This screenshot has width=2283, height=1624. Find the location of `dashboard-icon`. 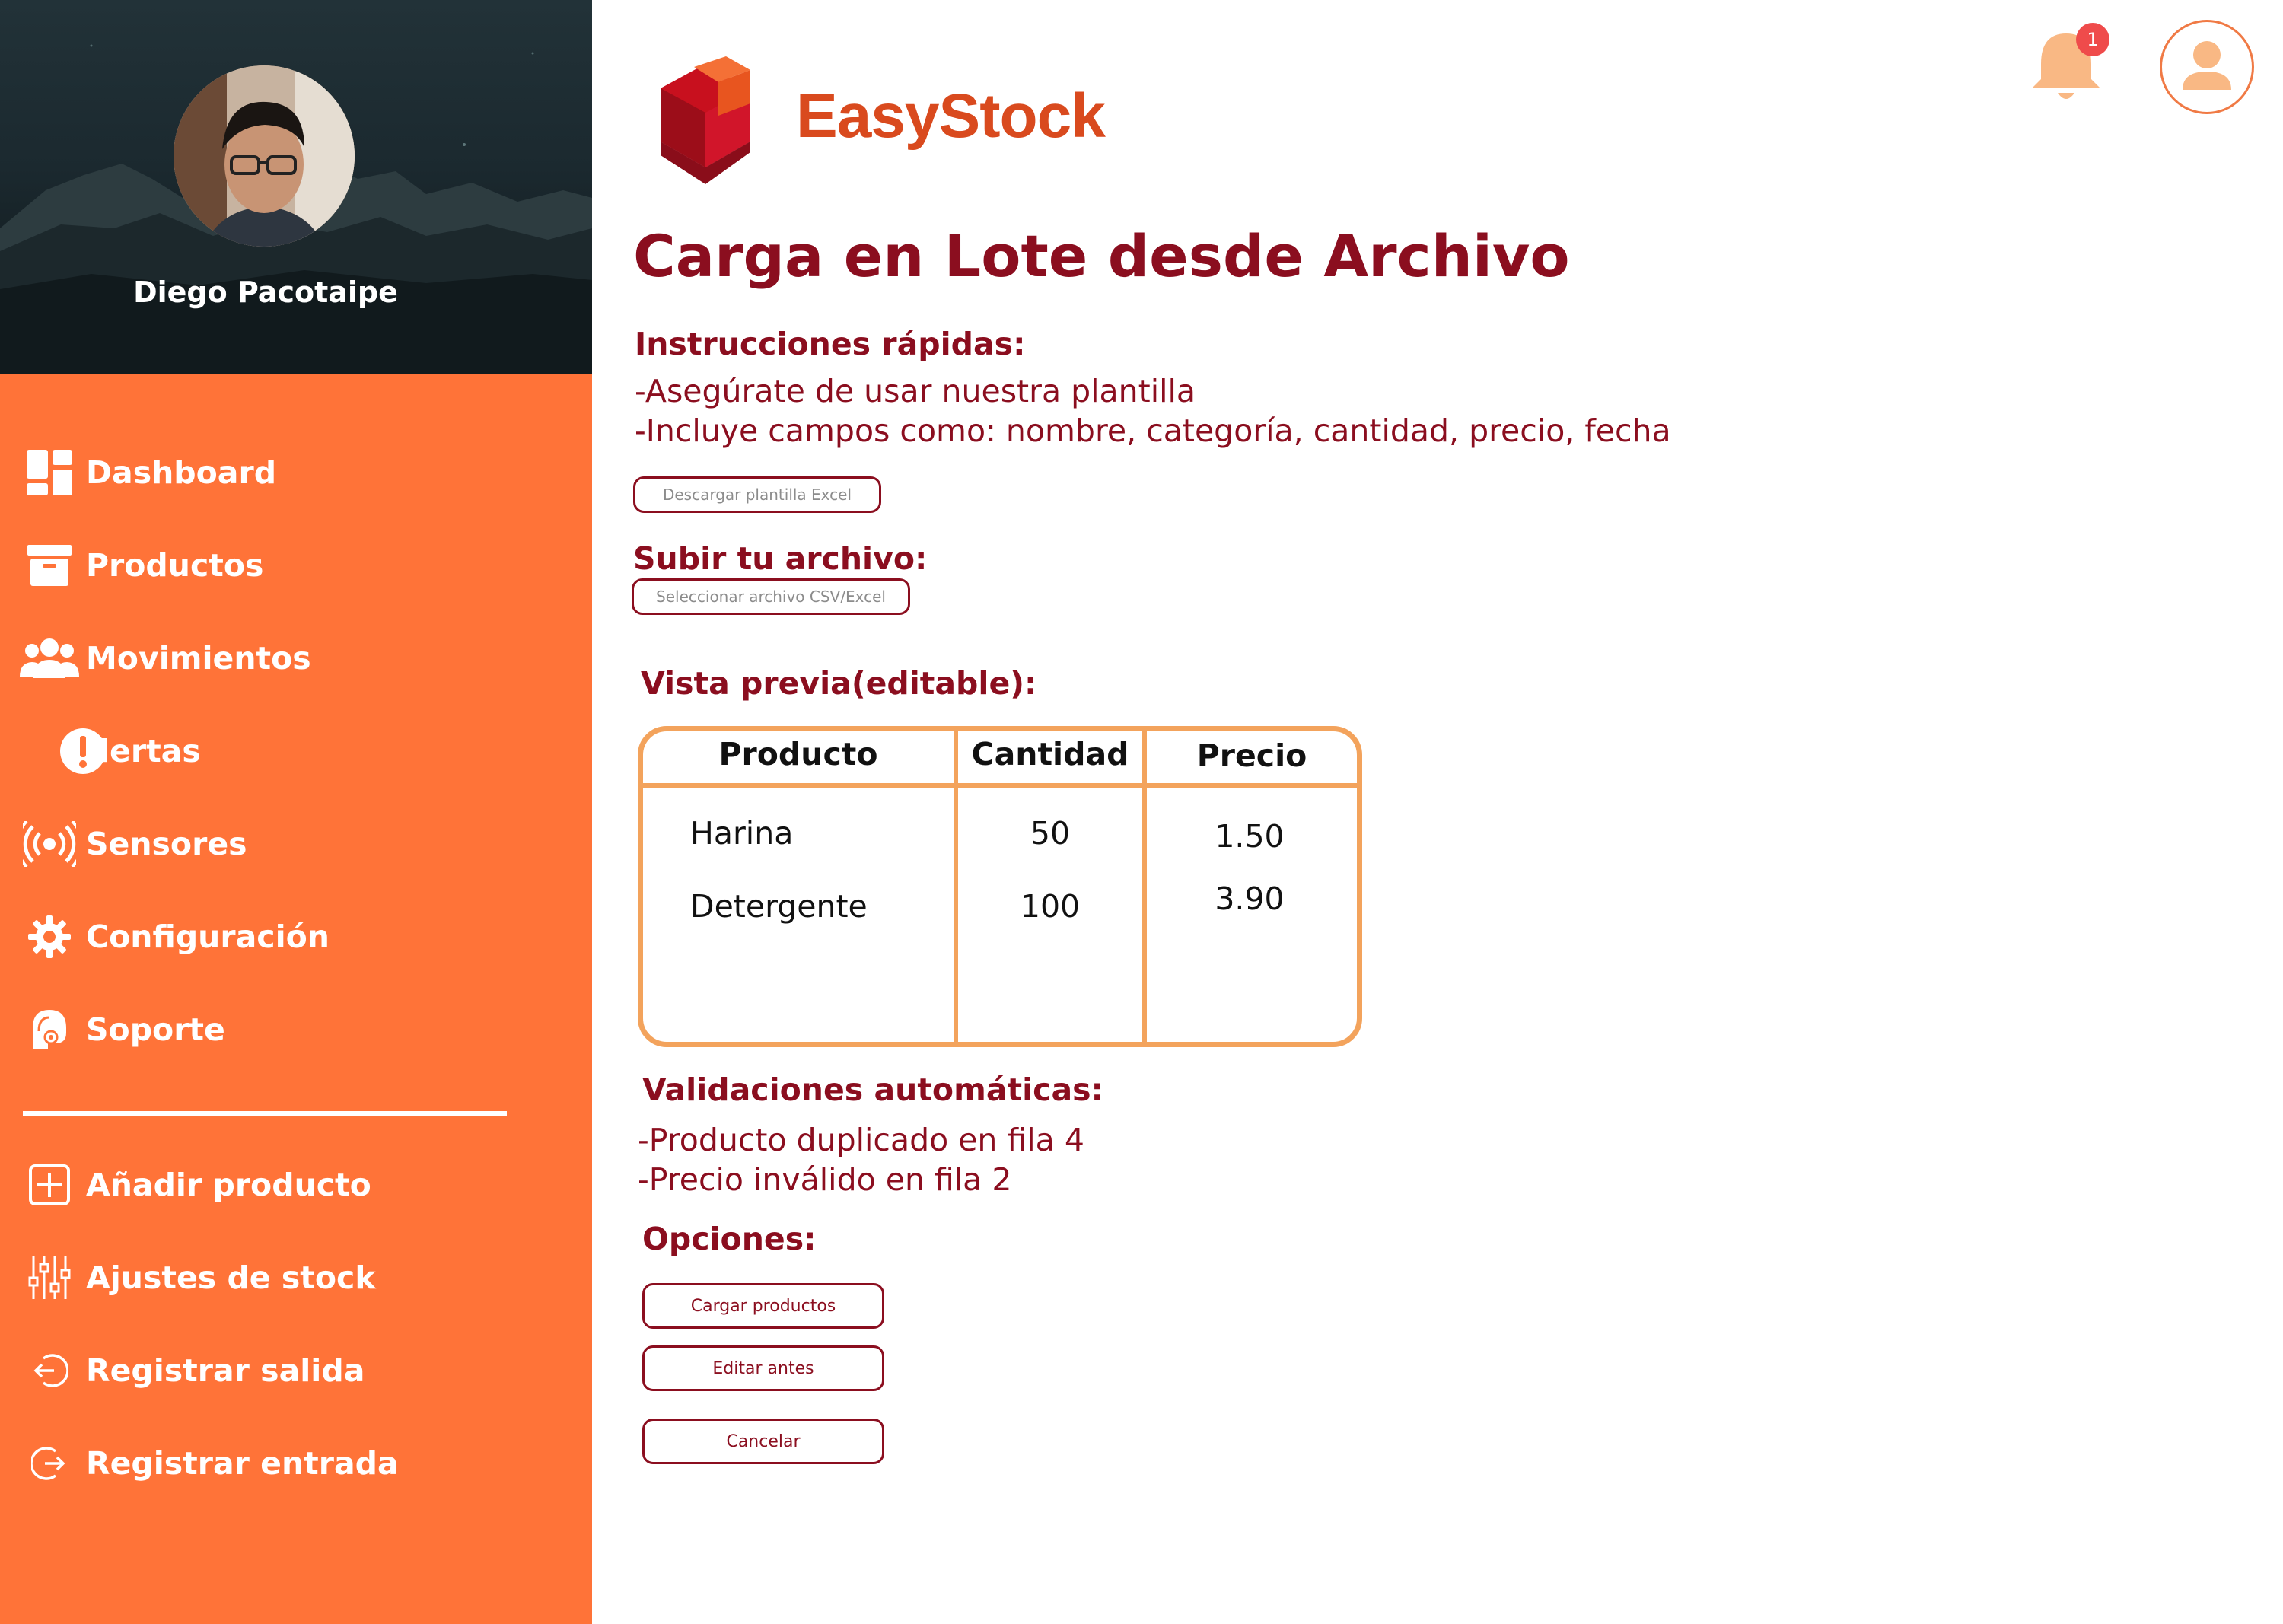

dashboard-icon is located at coordinates (49, 473).